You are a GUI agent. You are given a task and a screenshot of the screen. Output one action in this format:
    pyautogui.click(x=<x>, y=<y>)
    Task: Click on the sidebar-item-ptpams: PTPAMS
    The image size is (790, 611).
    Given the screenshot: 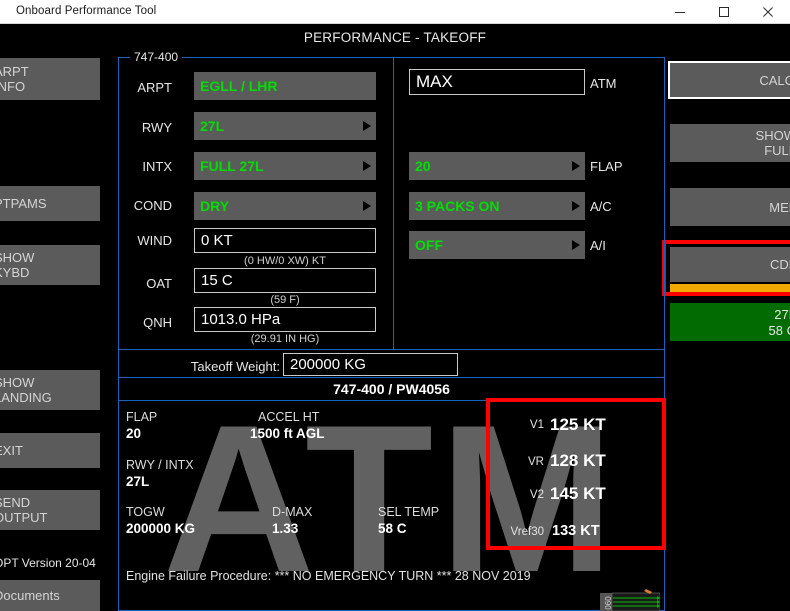 What is the action you would take?
    pyautogui.click(x=50, y=203)
    